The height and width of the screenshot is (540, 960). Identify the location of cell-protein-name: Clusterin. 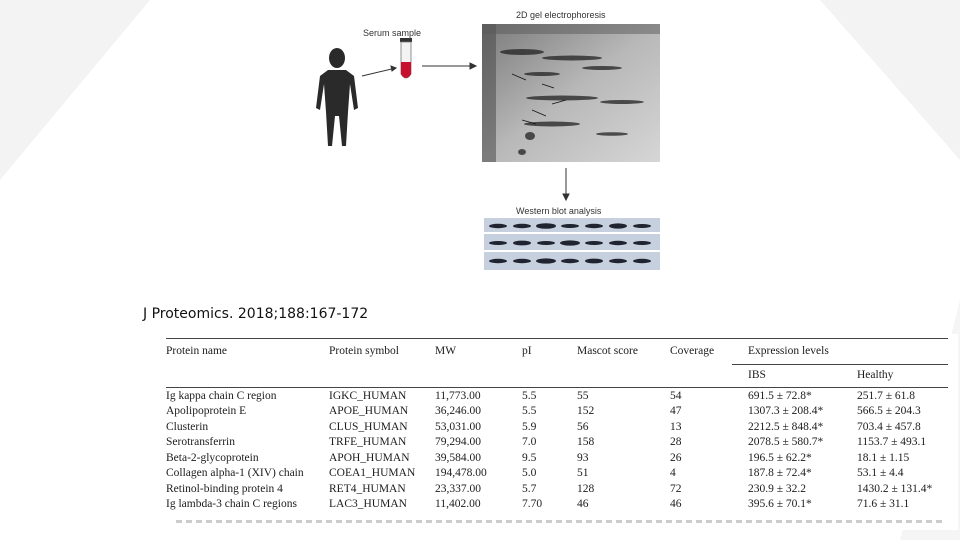
(187, 426).